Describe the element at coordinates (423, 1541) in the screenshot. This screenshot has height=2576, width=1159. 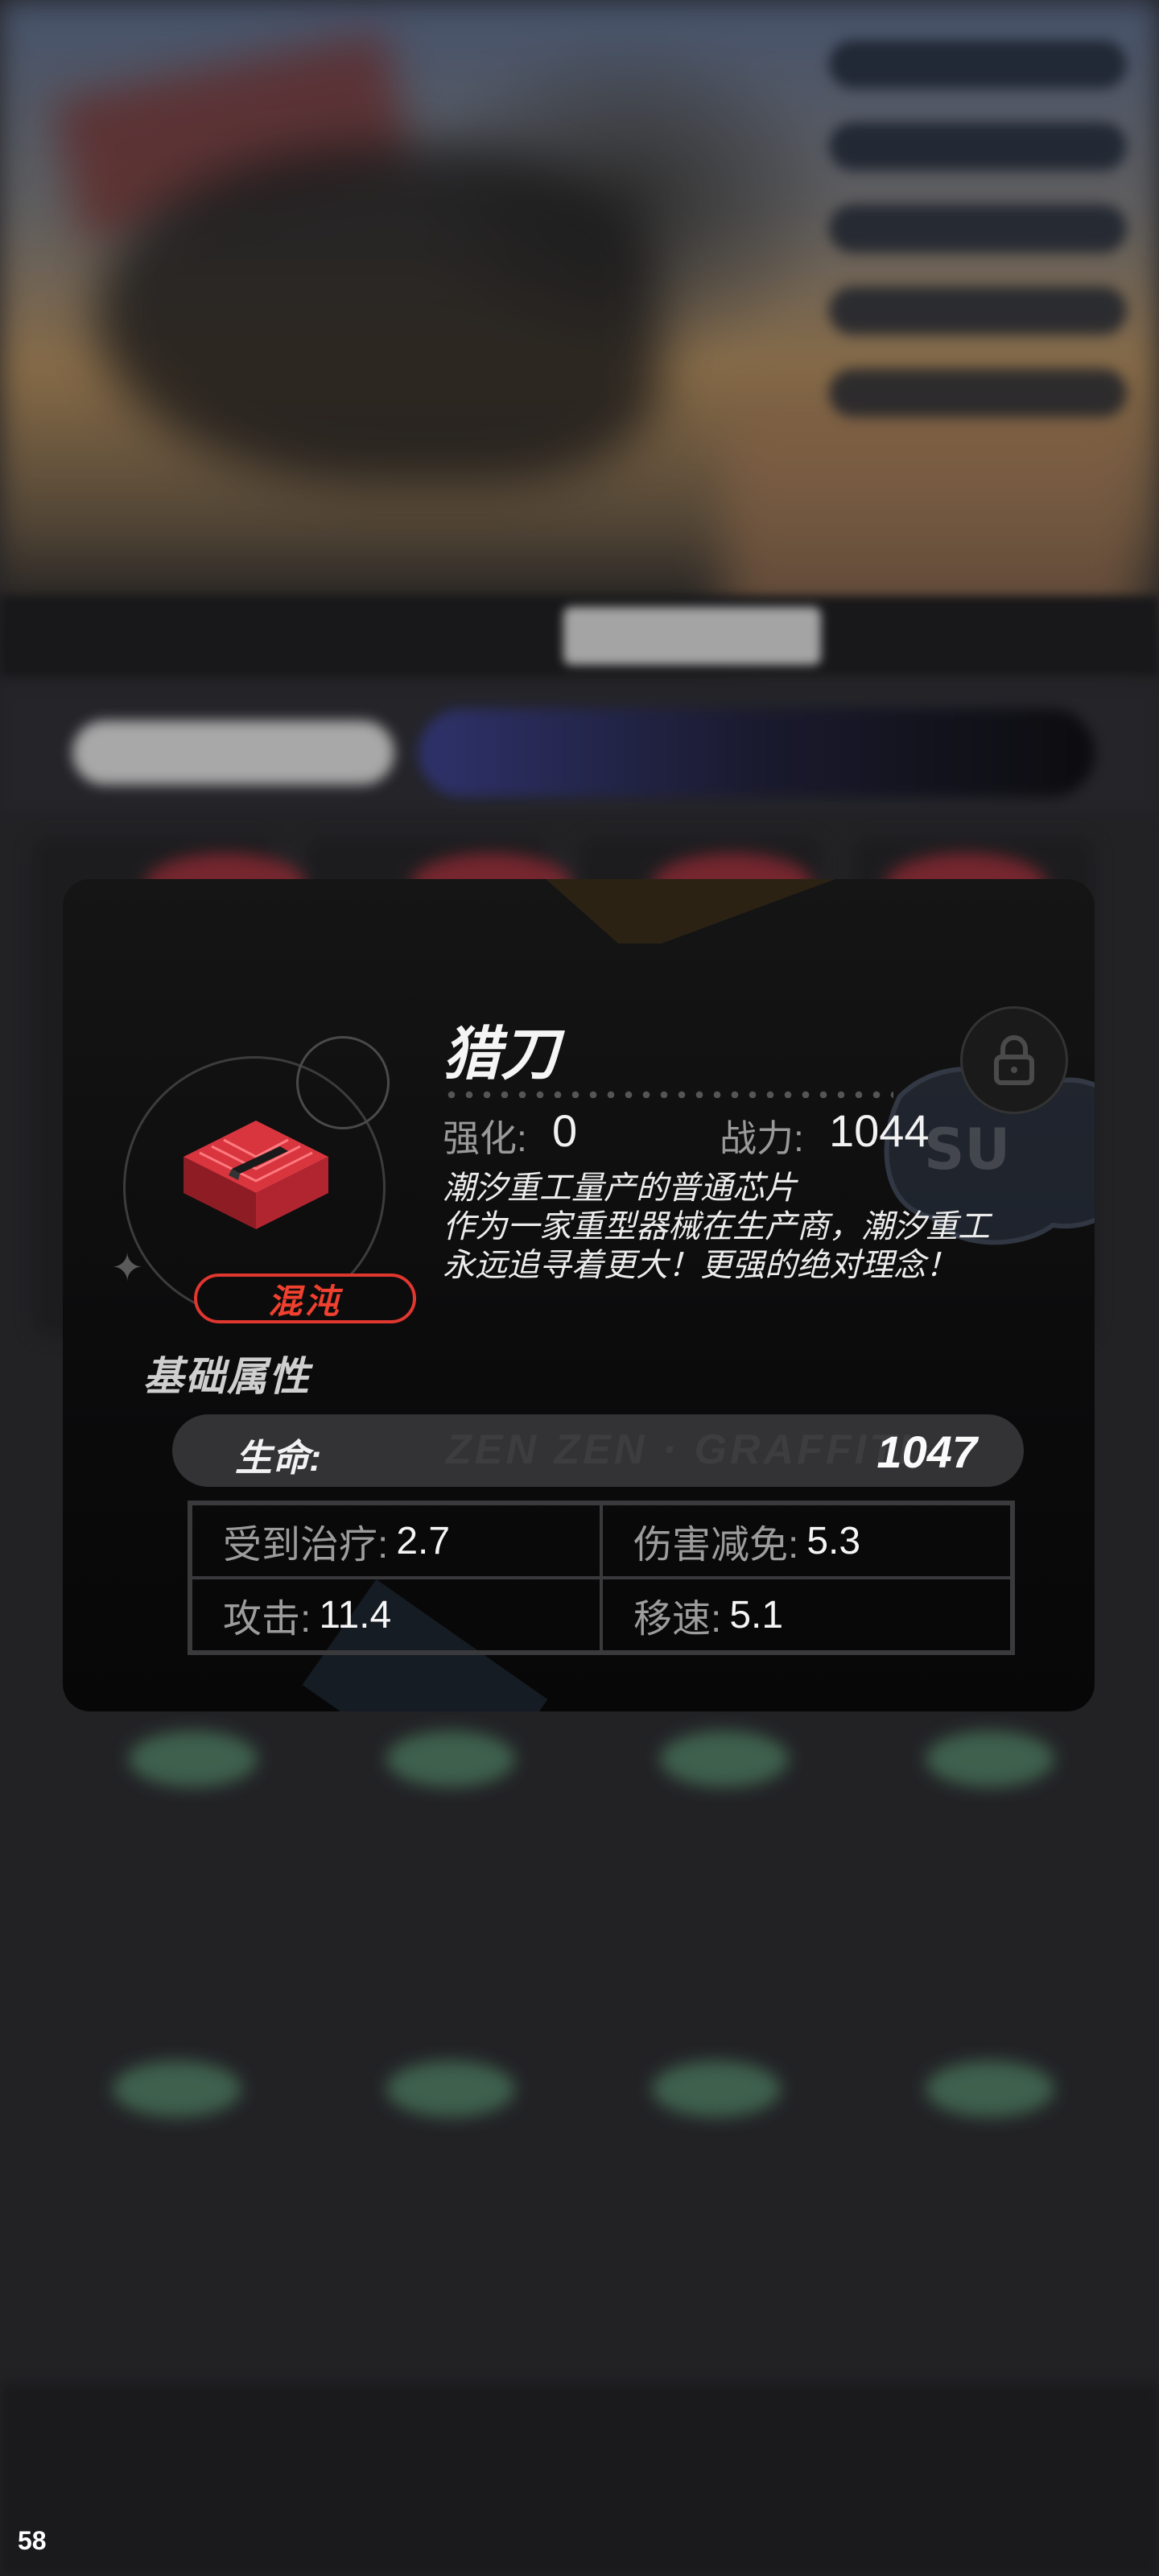
I see `attribute-value: 2.7` at that location.